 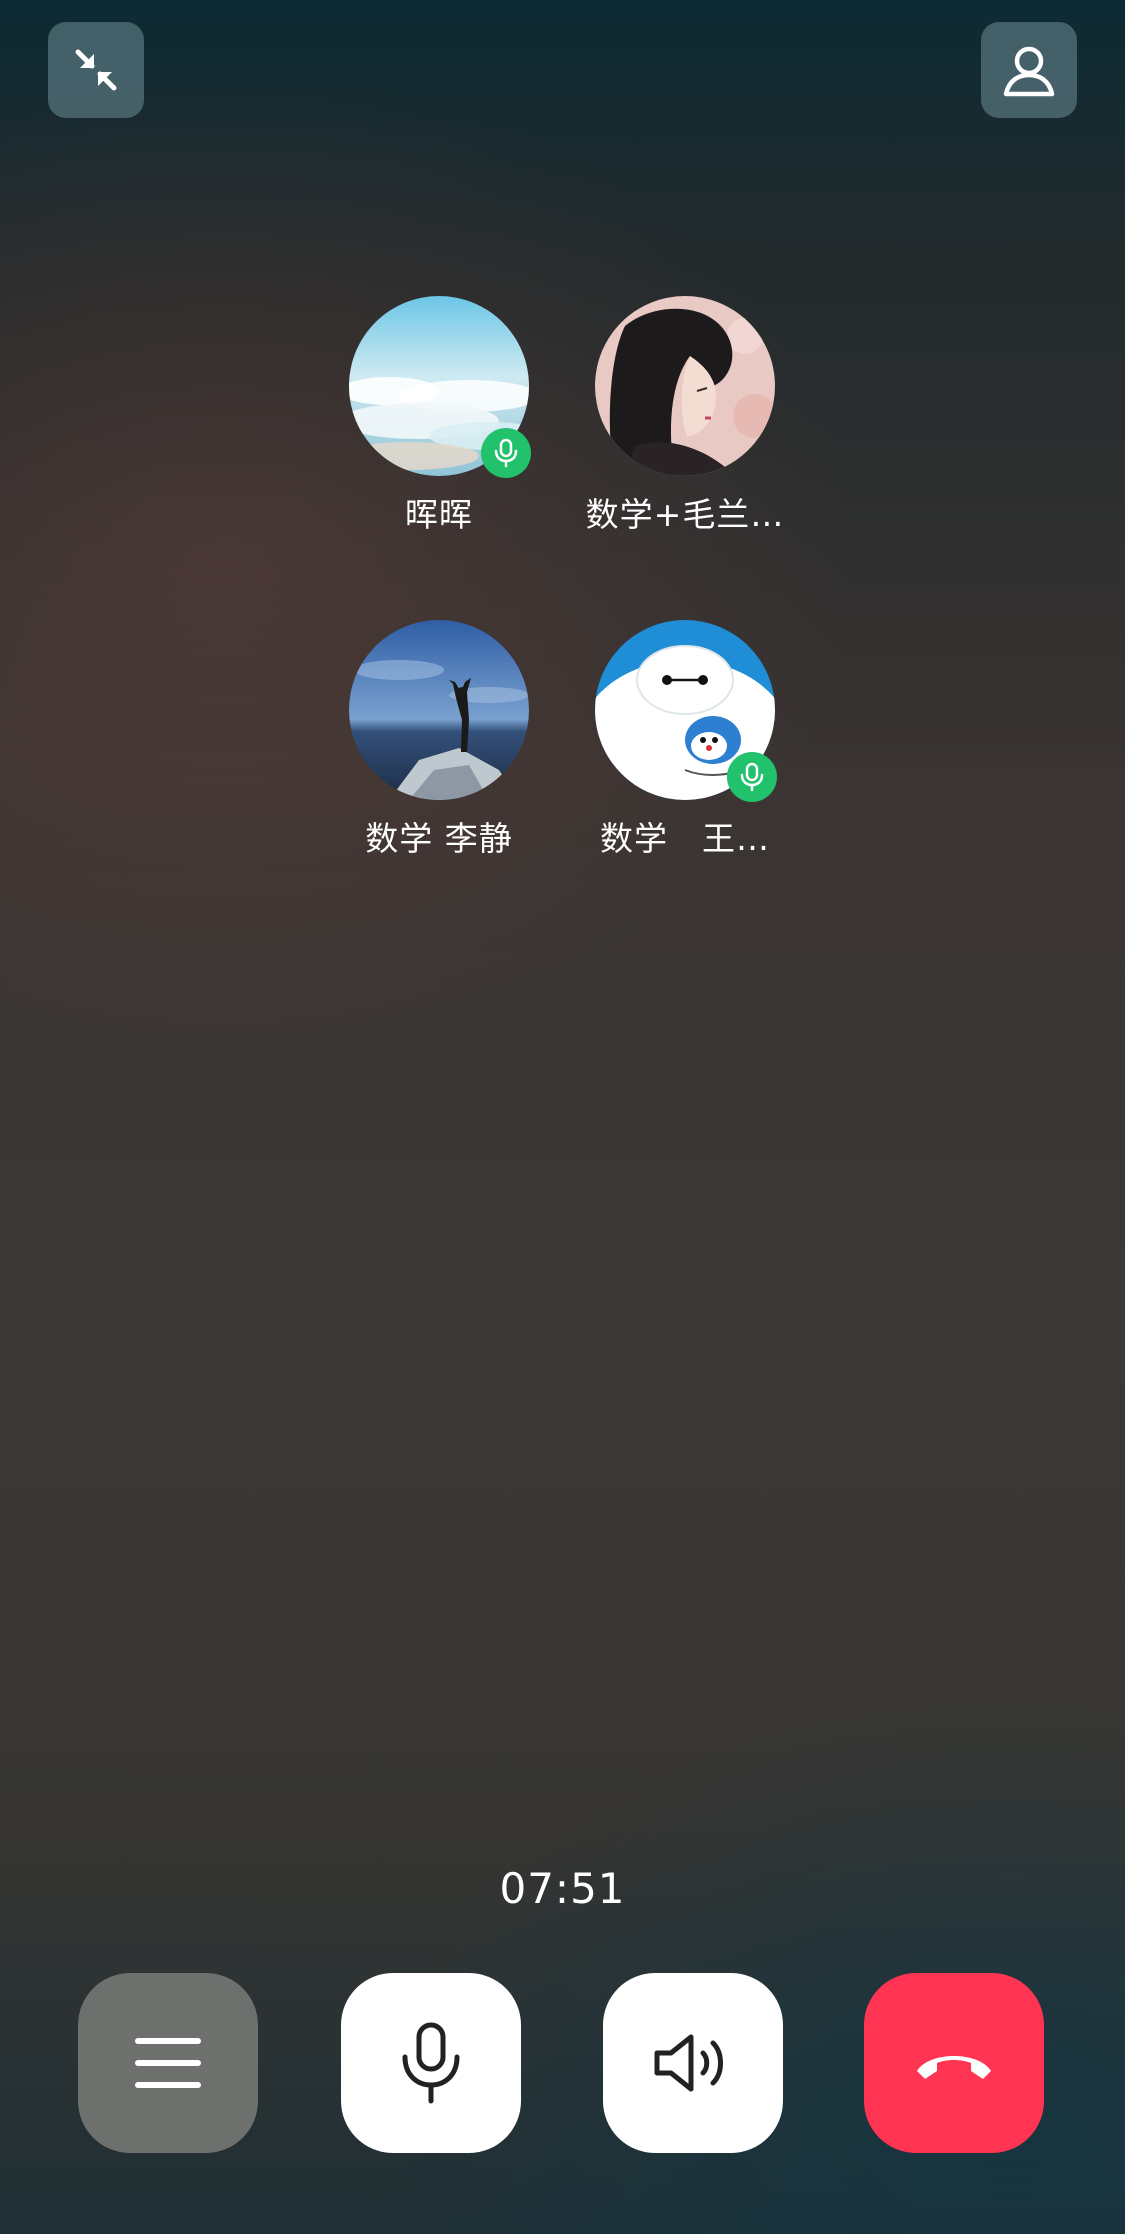 What do you see at coordinates (954, 2067) in the screenshot?
I see `hang-up-phone-icon` at bounding box center [954, 2067].